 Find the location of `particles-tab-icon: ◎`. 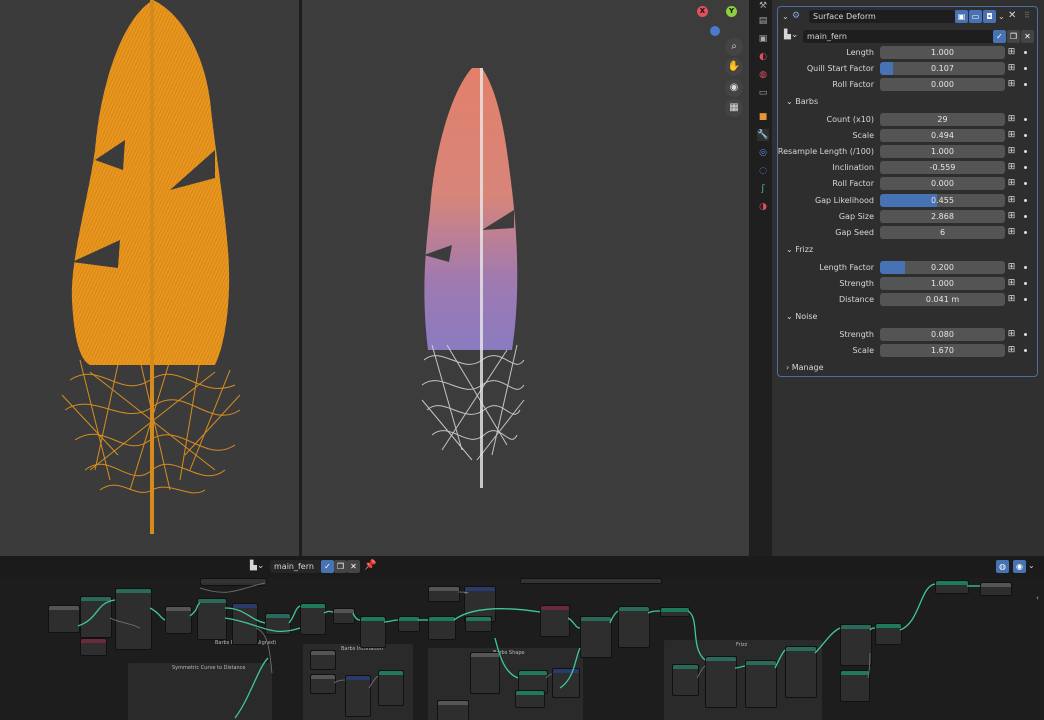

particles-tab-icon: ◎ is located at coordinates (763, 153).